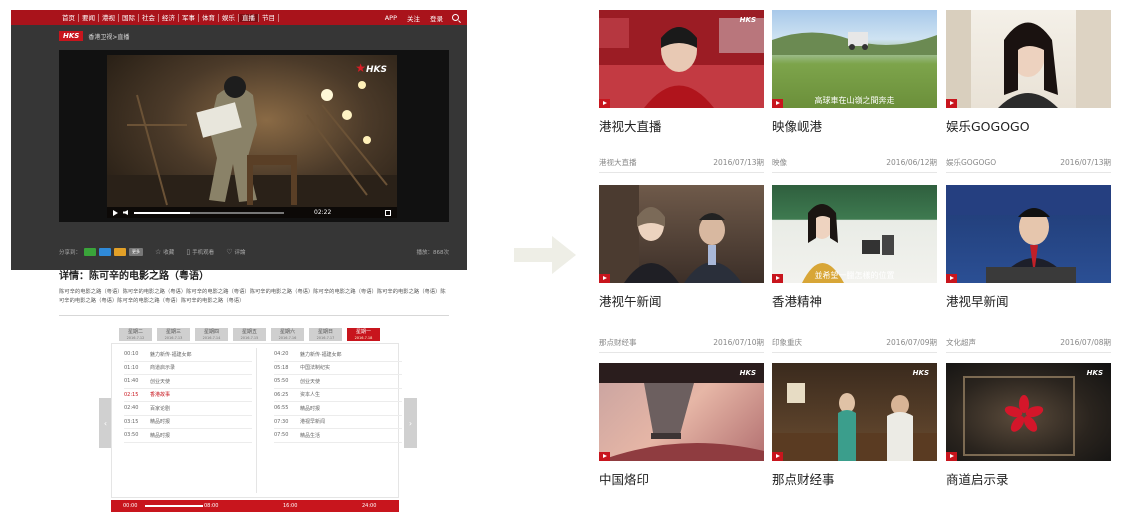  Describe the element at coordinates (188, 382) in the screenshot. I see `schedule-row: 01:40 创业天使` at that location.